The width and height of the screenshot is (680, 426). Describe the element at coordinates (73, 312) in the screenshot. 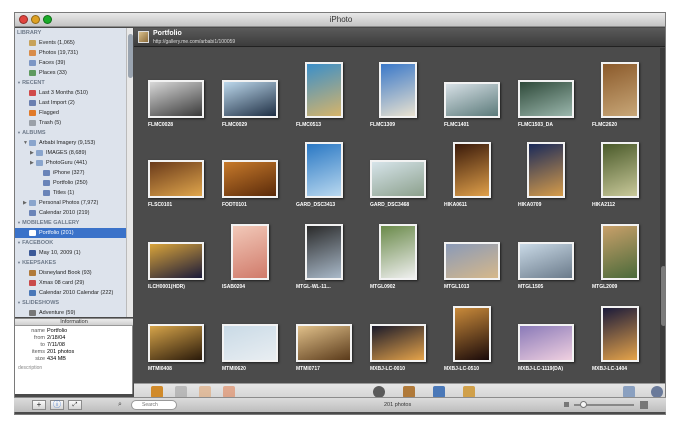

I see `sidebar-item: Adventure (59)` at that location.